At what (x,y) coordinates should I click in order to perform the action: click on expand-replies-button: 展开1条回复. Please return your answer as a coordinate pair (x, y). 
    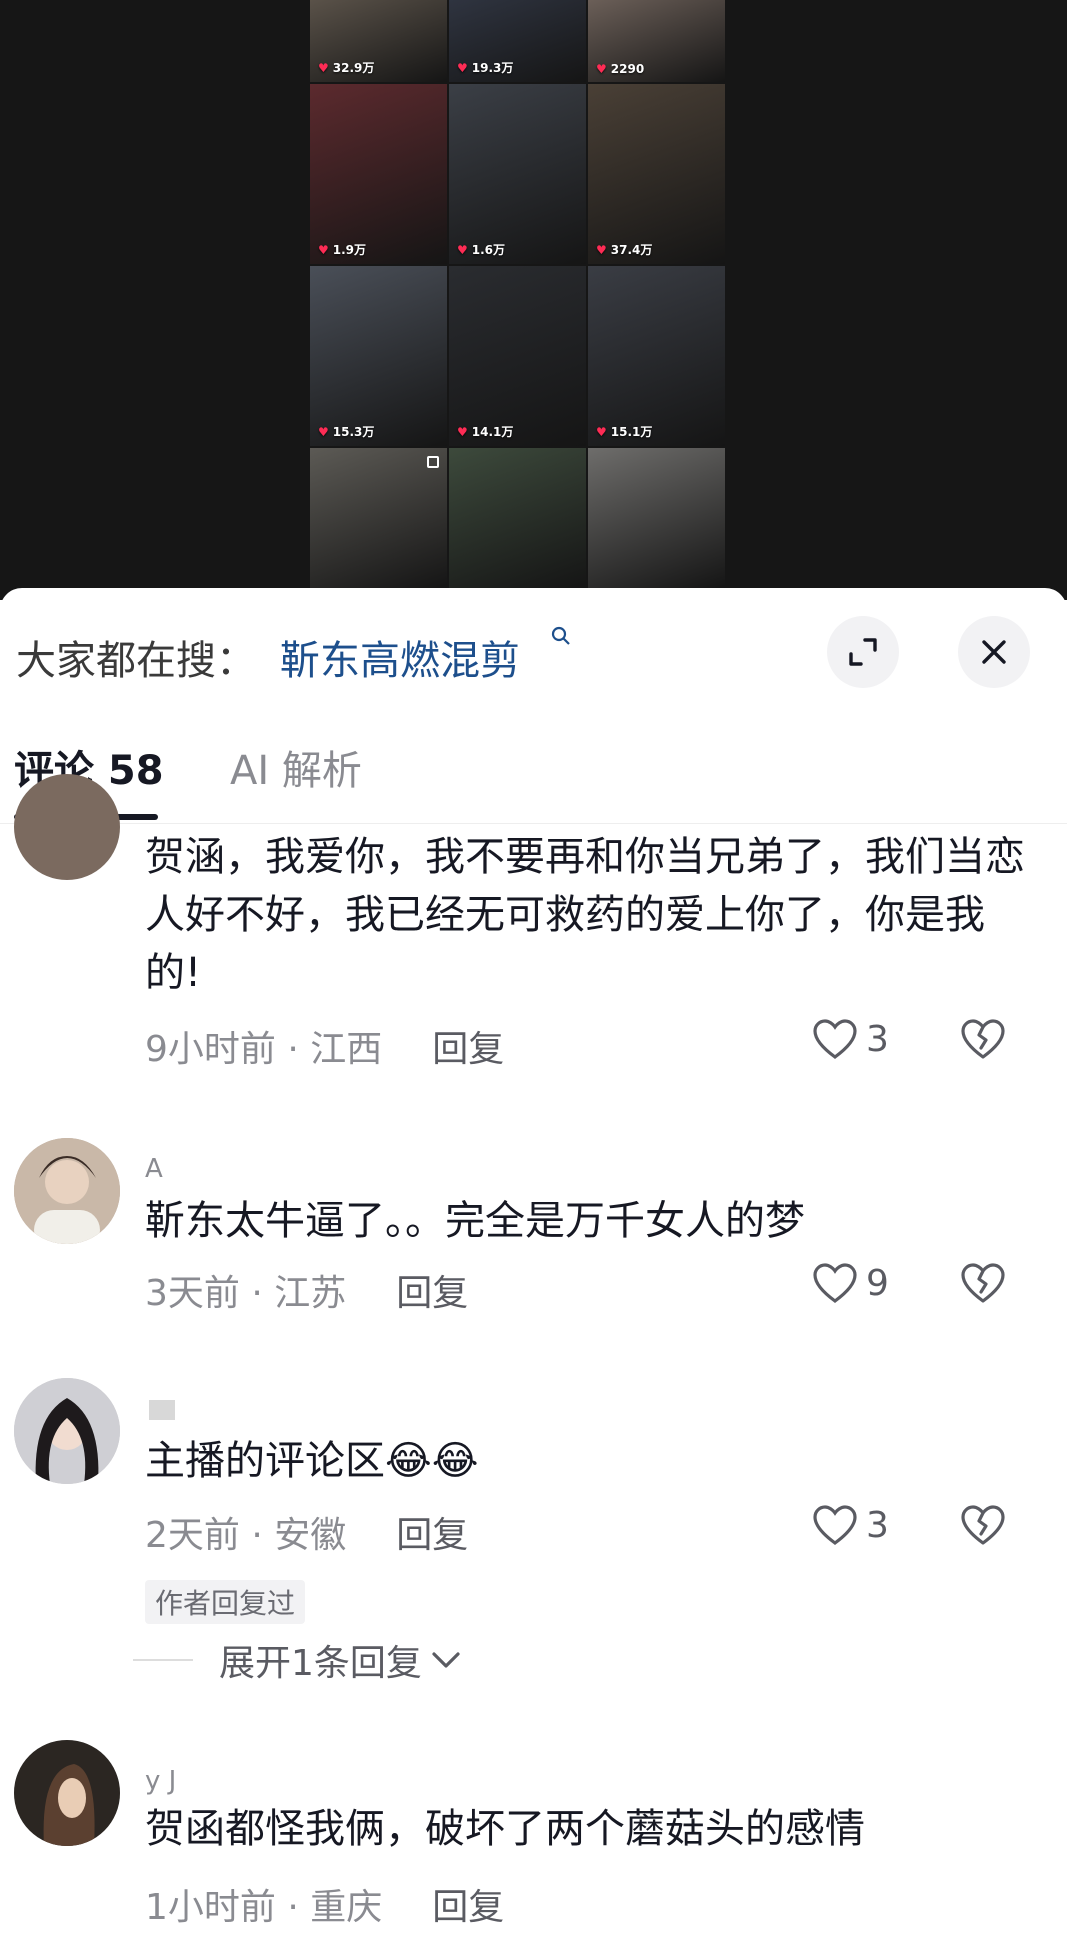
    Looking at the image, I should click on (297, 1660).